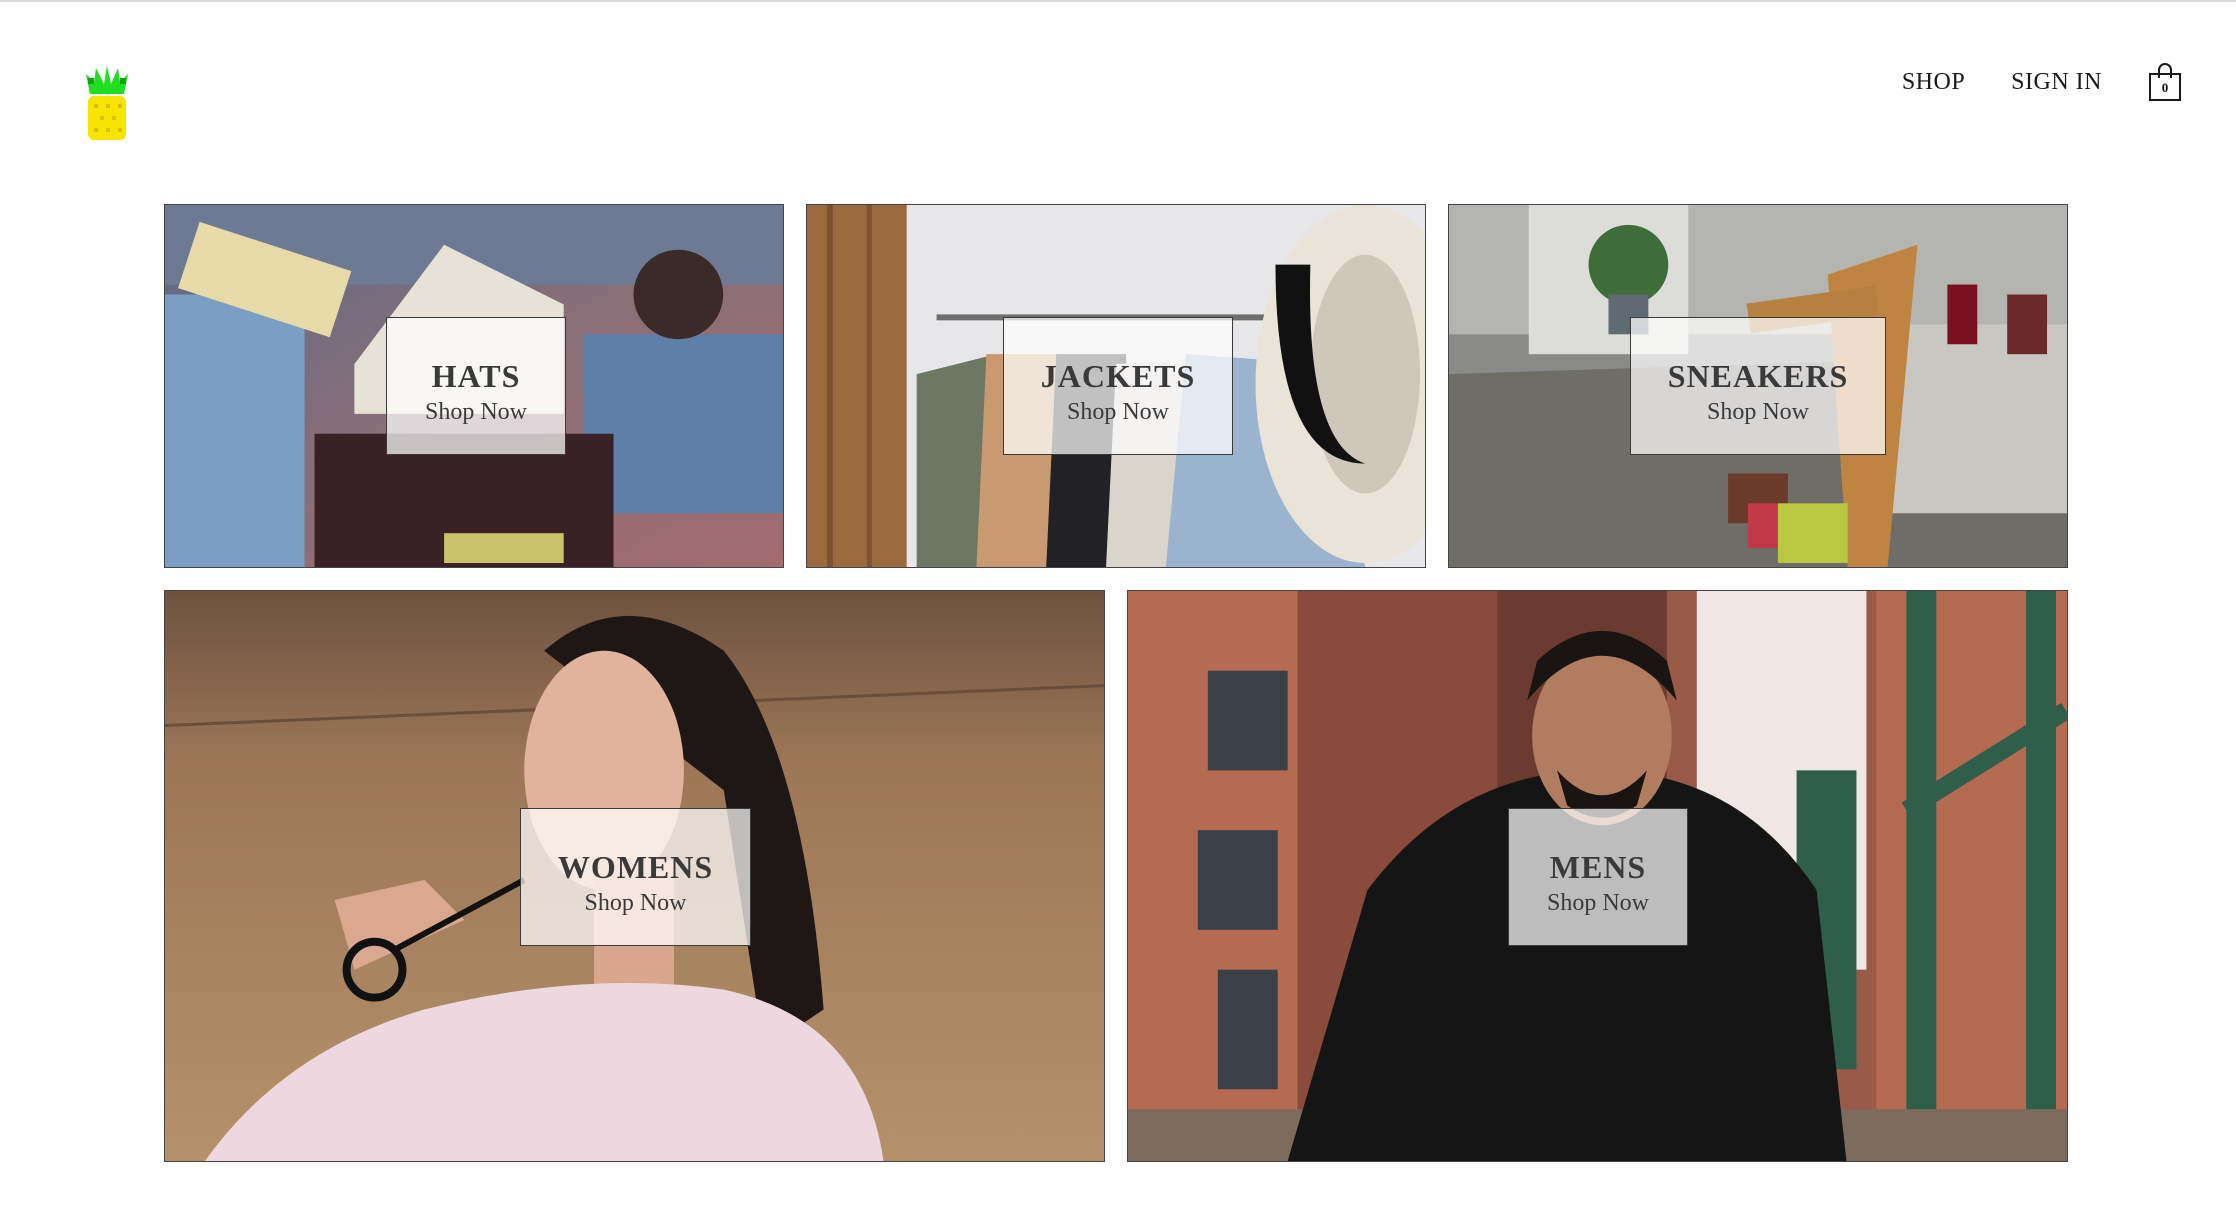 The height and width of the screenshot is (1221, 2236). I want to click on category-label-womens: WOMENS Shop Now, so click(635, 877).